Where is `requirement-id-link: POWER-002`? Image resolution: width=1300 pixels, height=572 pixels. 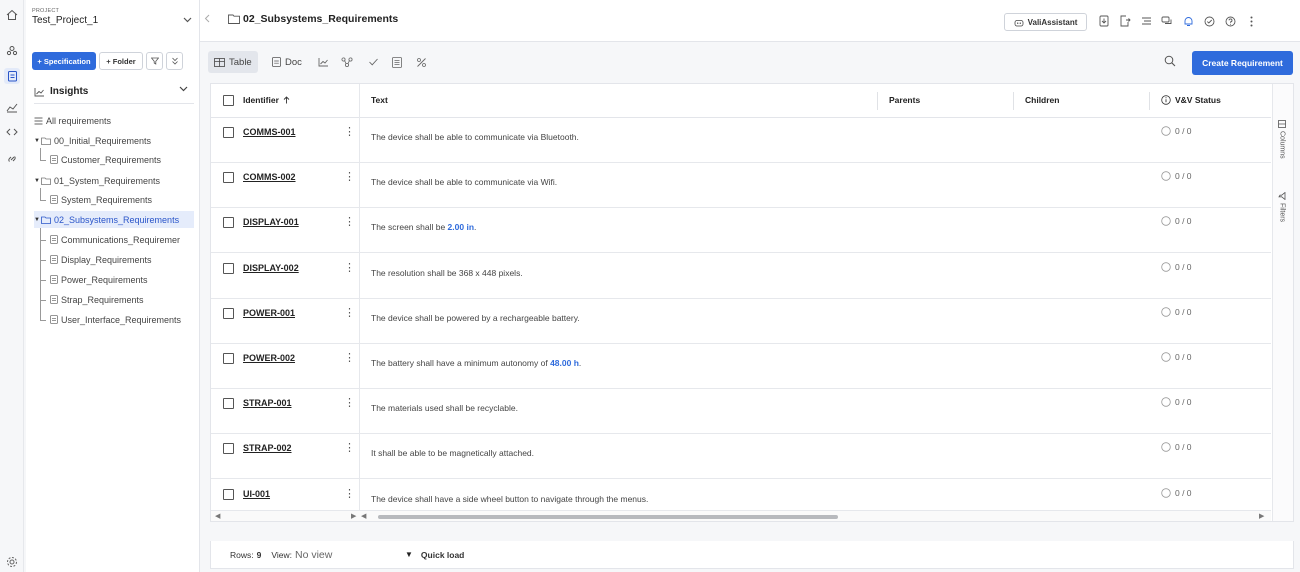
requirement-id-link: POWER-002 is located at coordinates (269, 358).